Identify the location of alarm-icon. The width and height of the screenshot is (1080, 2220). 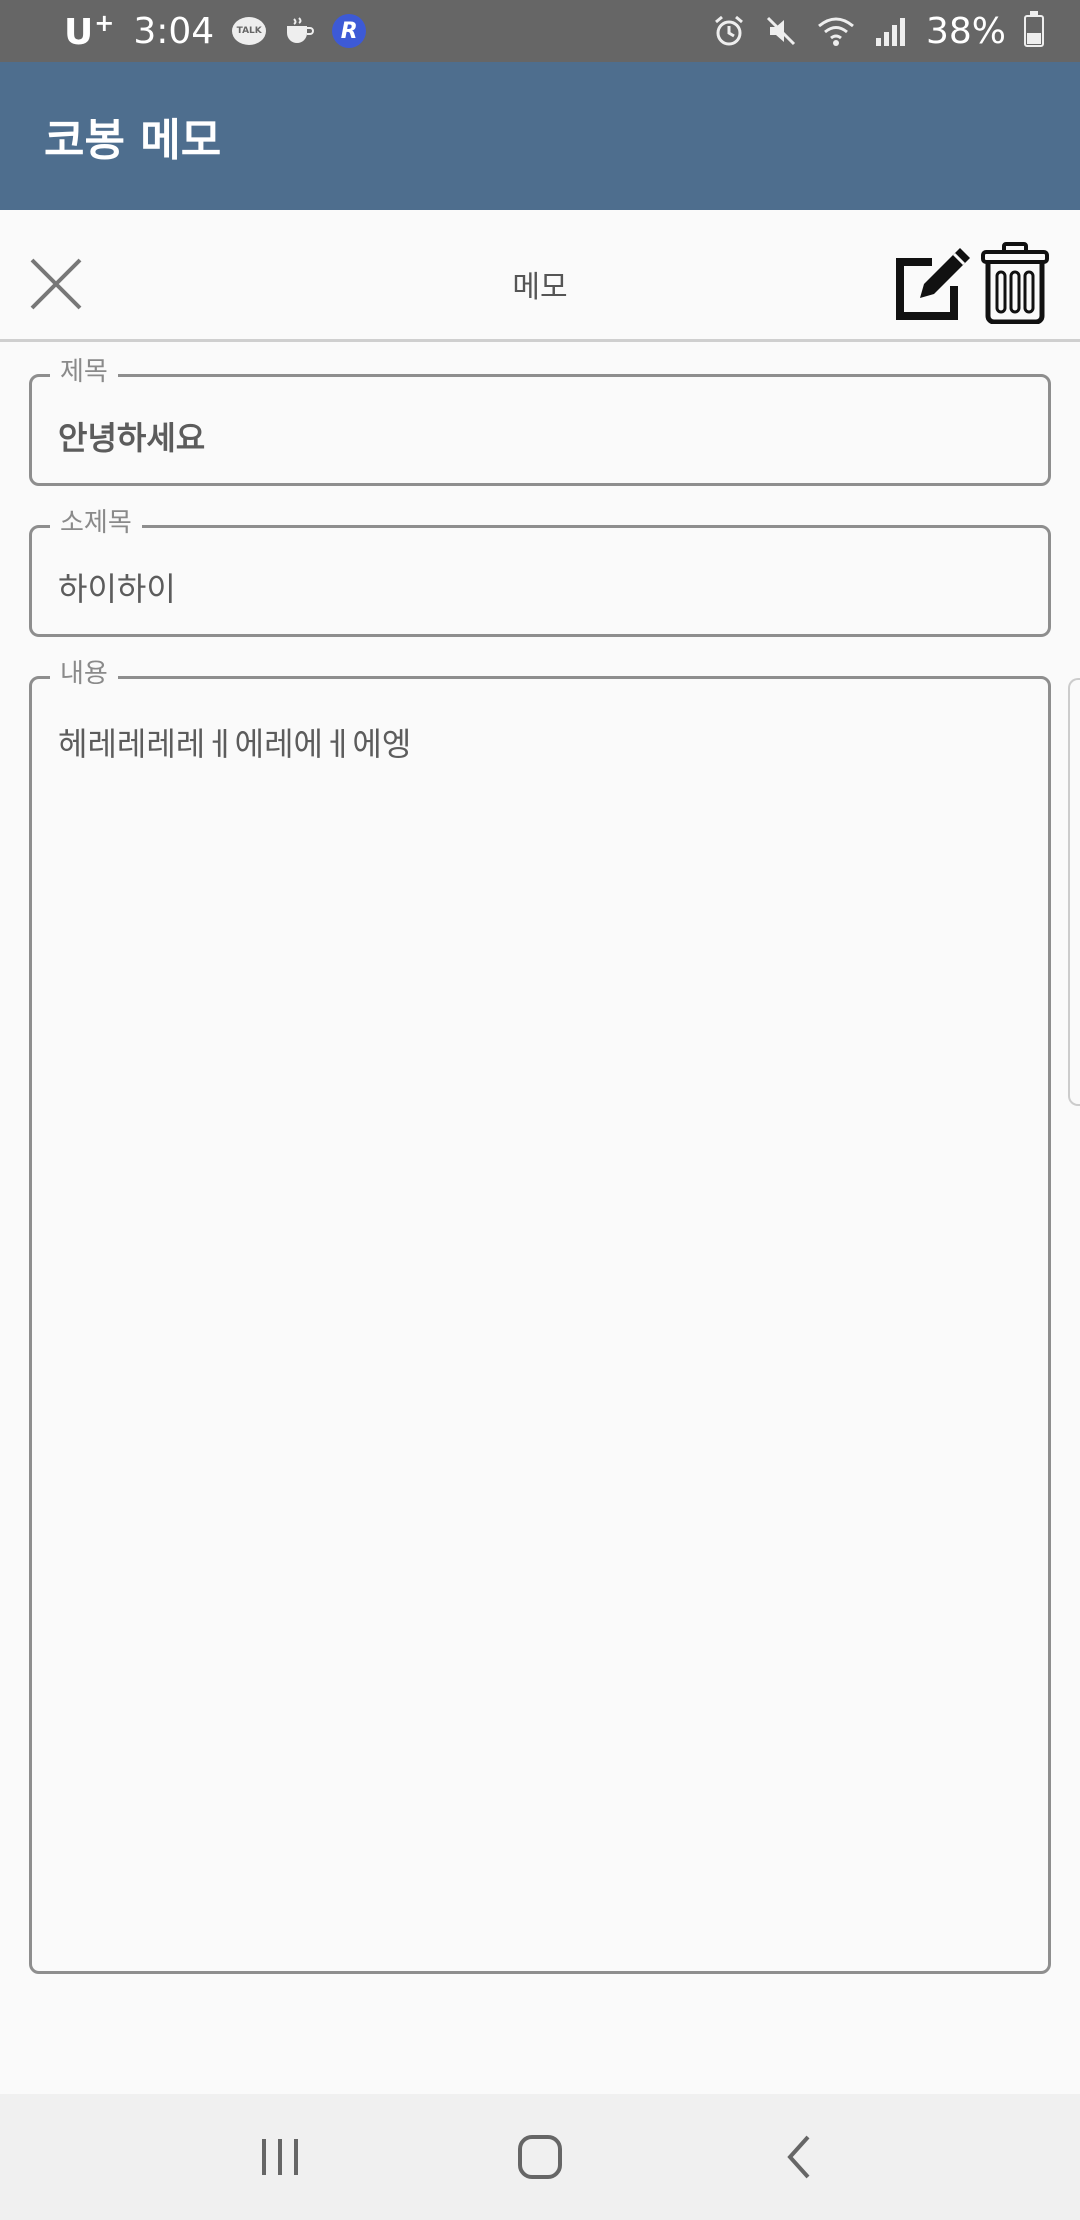
(729, 31).